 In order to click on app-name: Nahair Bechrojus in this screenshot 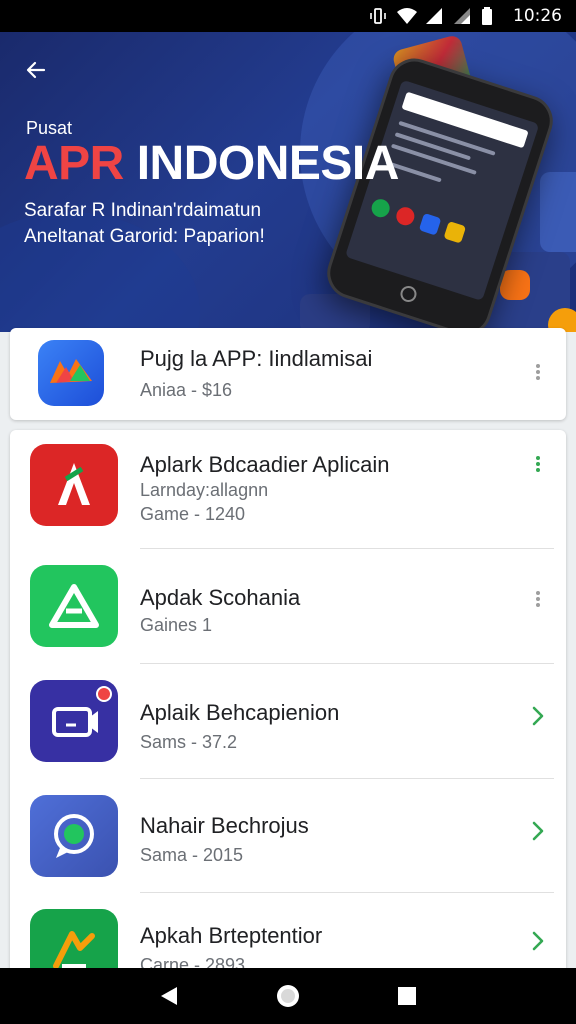, I will do `click(224, 825)`.